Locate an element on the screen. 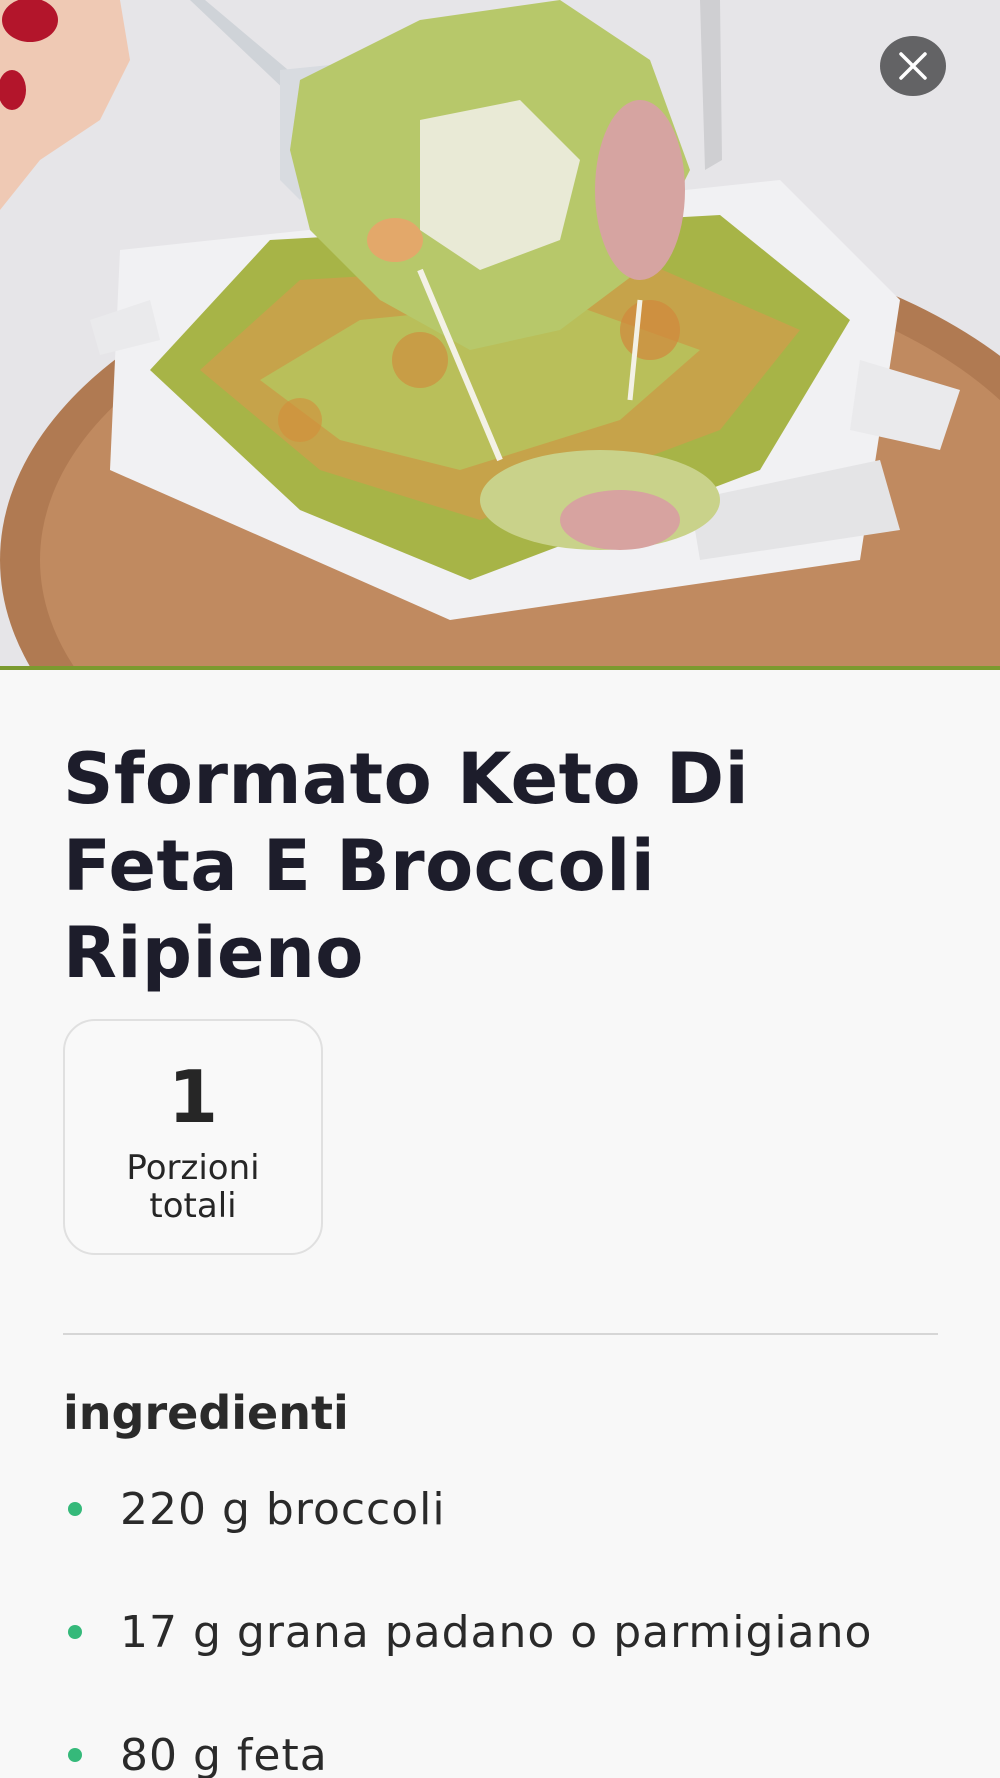  section-divider is located at coordinates (500, 1334).